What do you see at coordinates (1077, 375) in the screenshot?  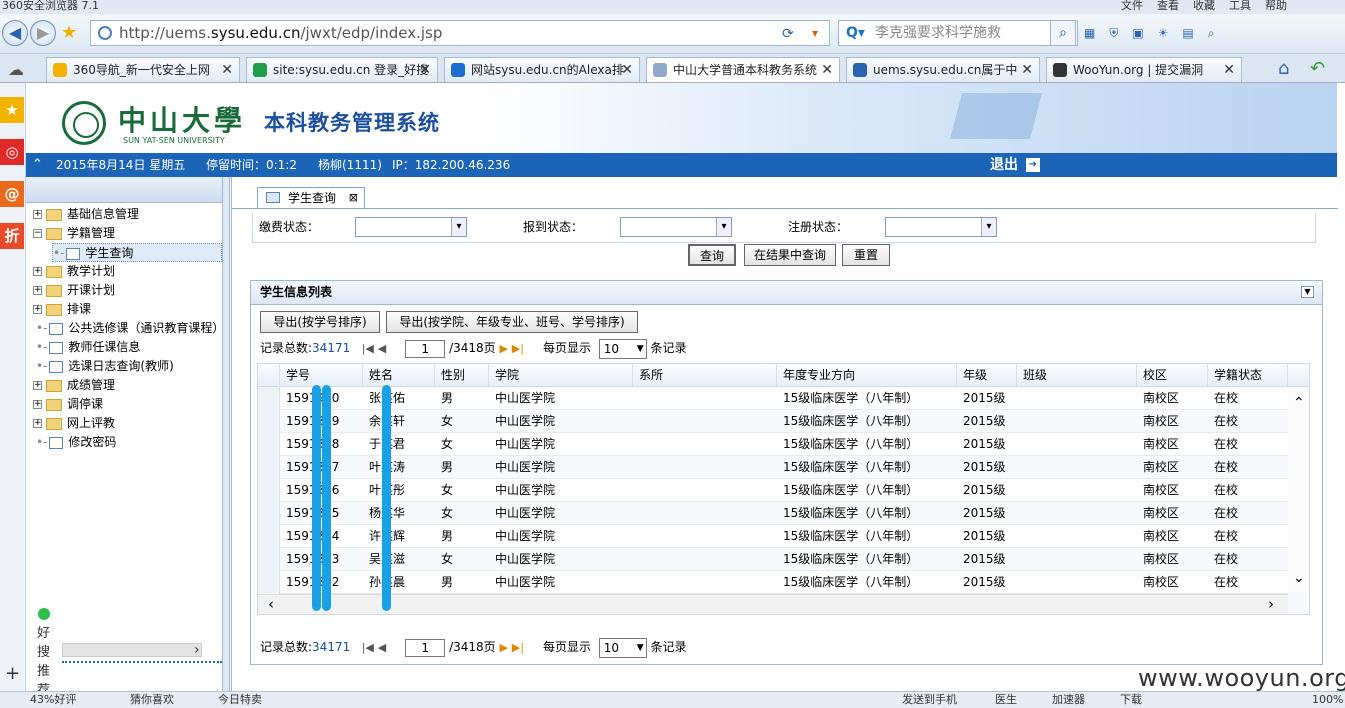 I see `col-header-class: 班级` at bounding box center [1077, 375].